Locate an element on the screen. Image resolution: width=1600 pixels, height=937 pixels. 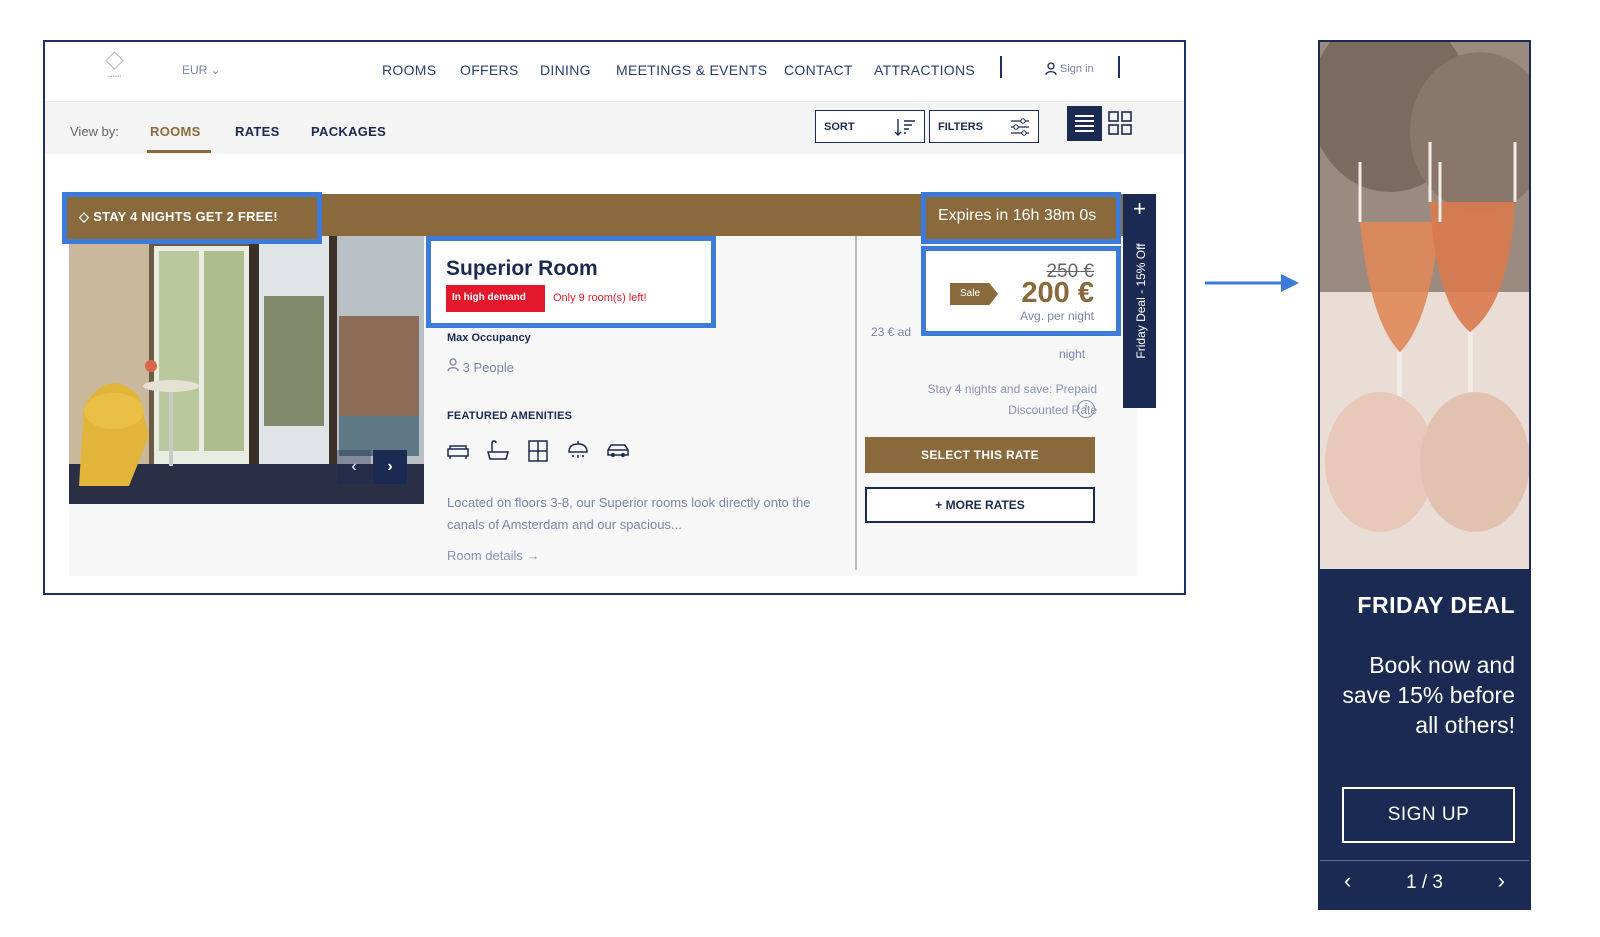
photo-prev-arrow: ‹ is located at coordinates (354, 467).